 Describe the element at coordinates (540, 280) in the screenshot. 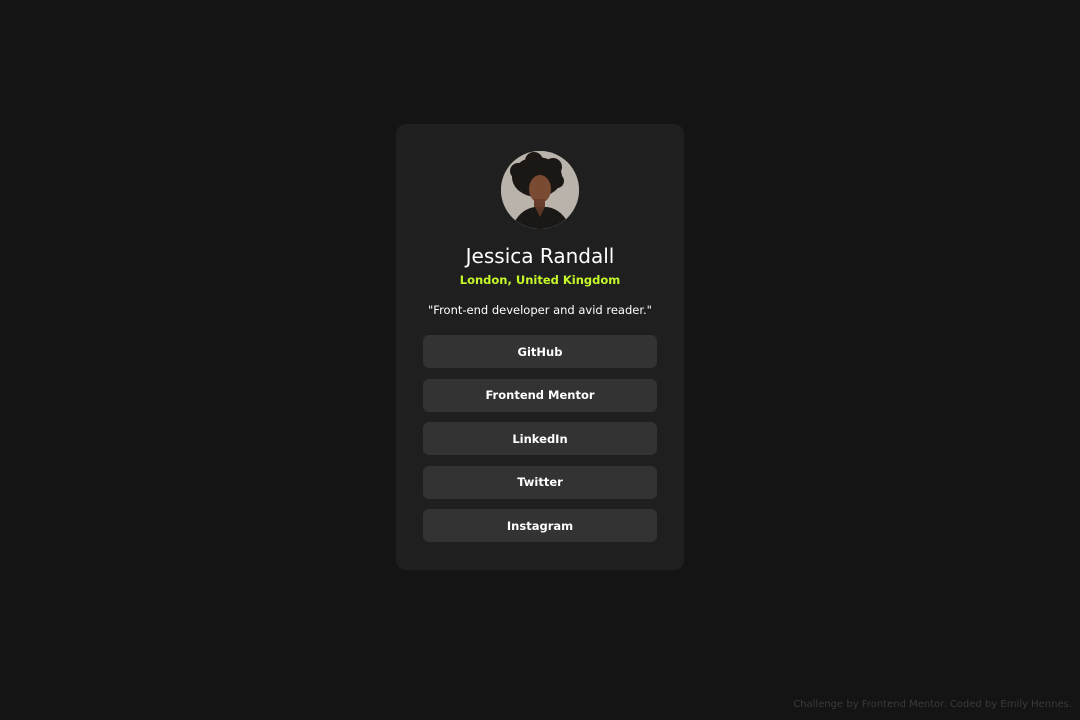

I see `profile-location: London, United Kingdom` at that location.